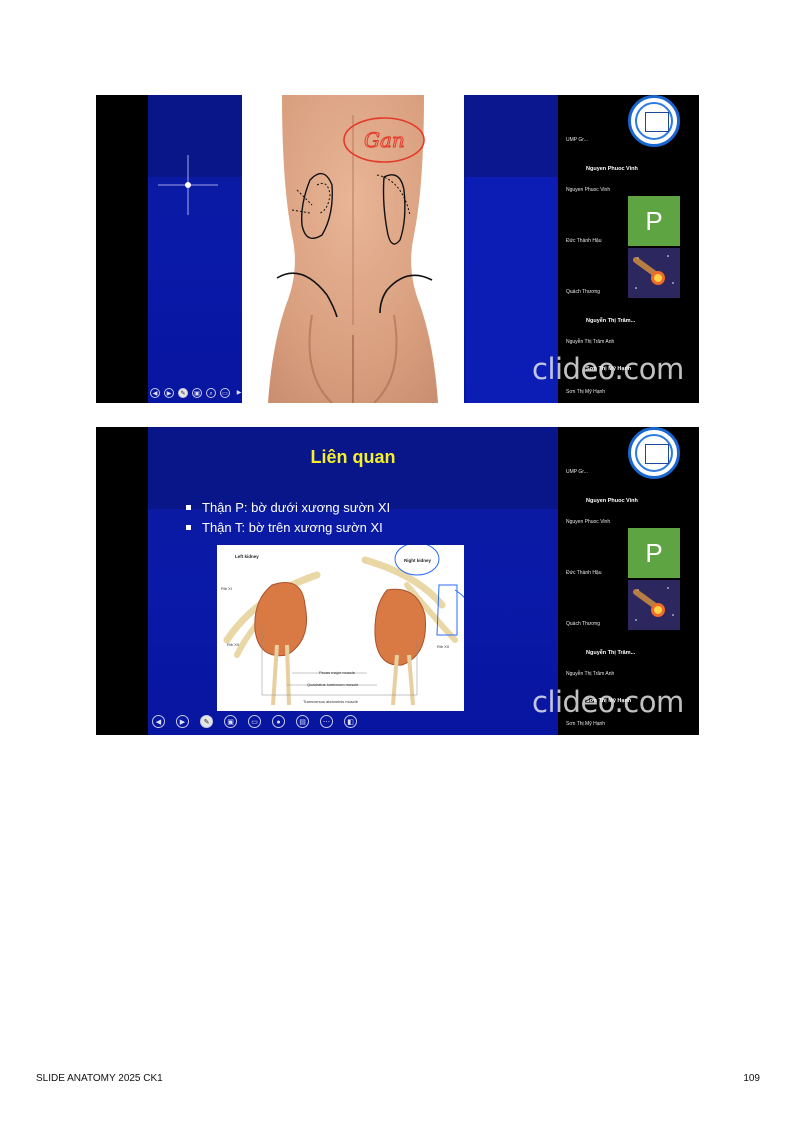 The width and height of the screenshot is (794, 1122). Describe the element at coordinates (418, 560) in the screenshot. I see `diagram-label: Right kidney` at that location.